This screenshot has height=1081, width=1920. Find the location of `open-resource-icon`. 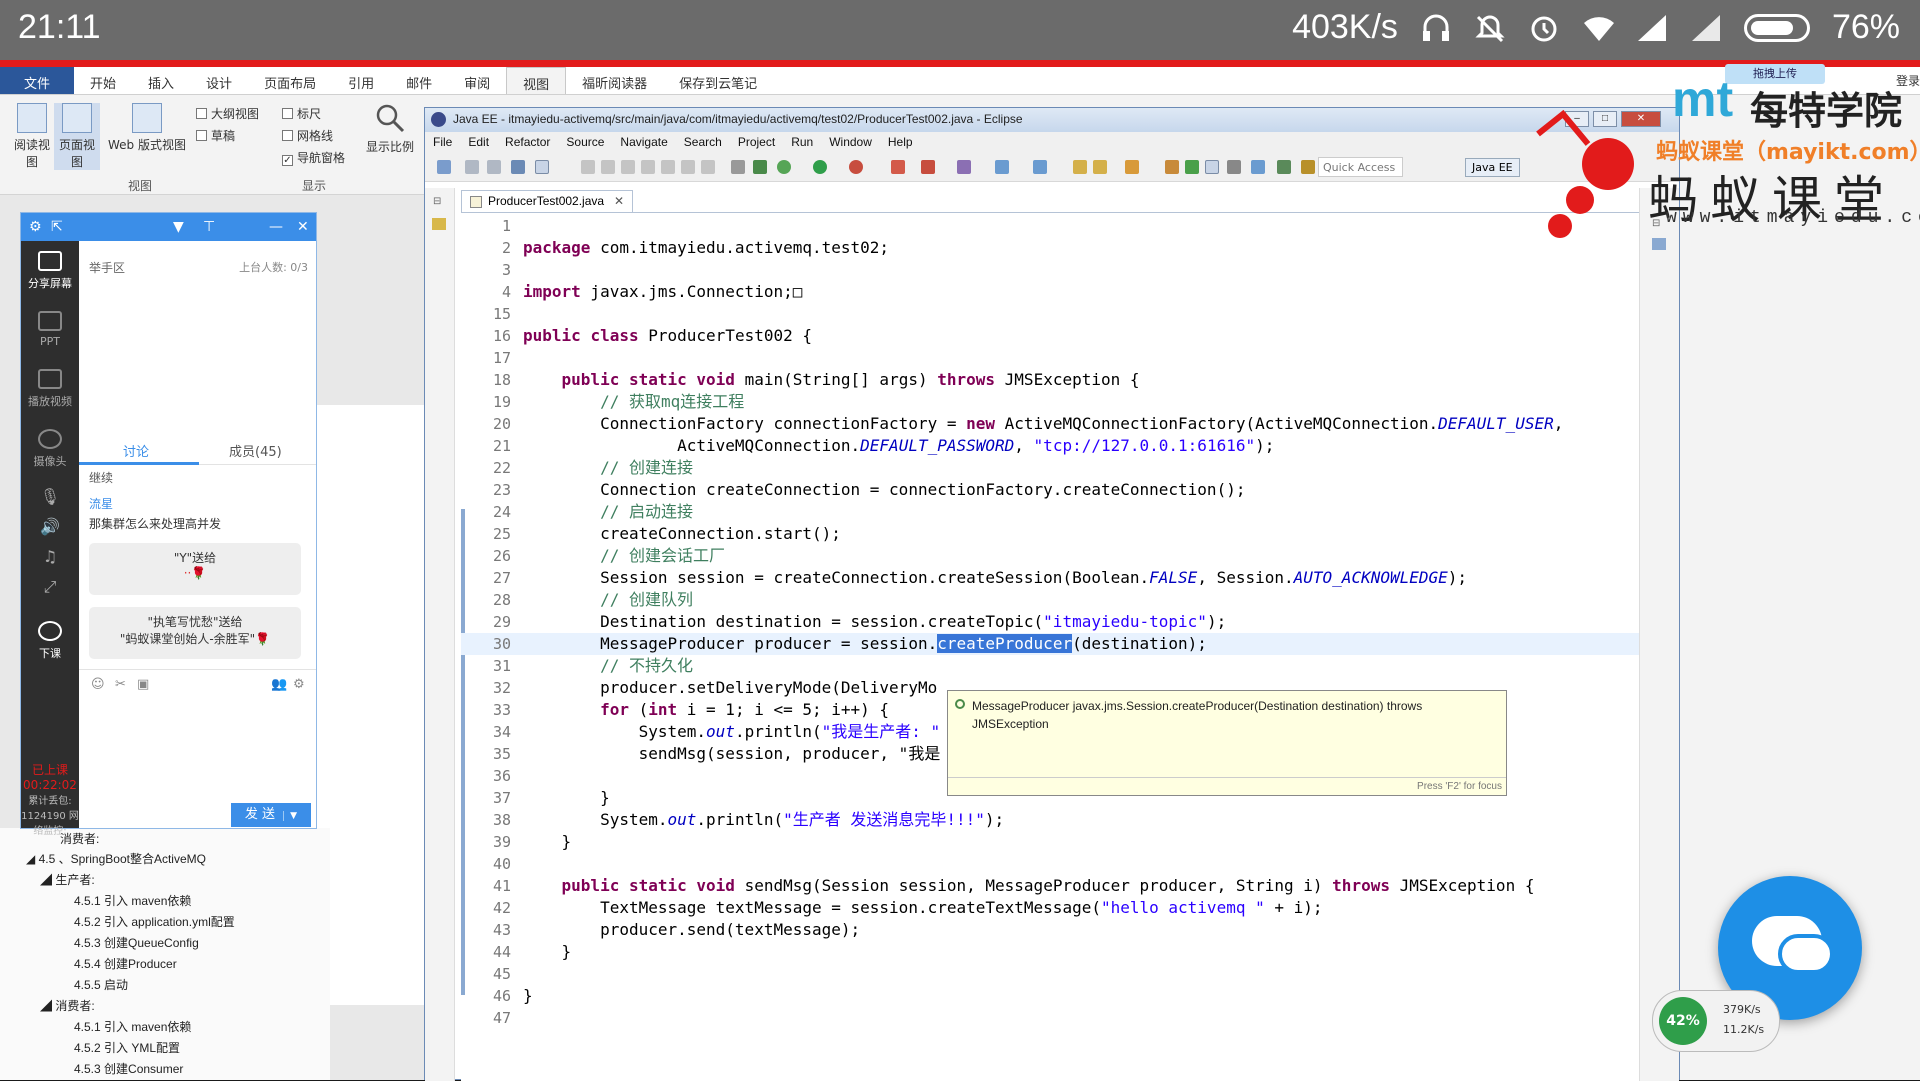

open-resource-icon is located at coordinates (1100, 167).